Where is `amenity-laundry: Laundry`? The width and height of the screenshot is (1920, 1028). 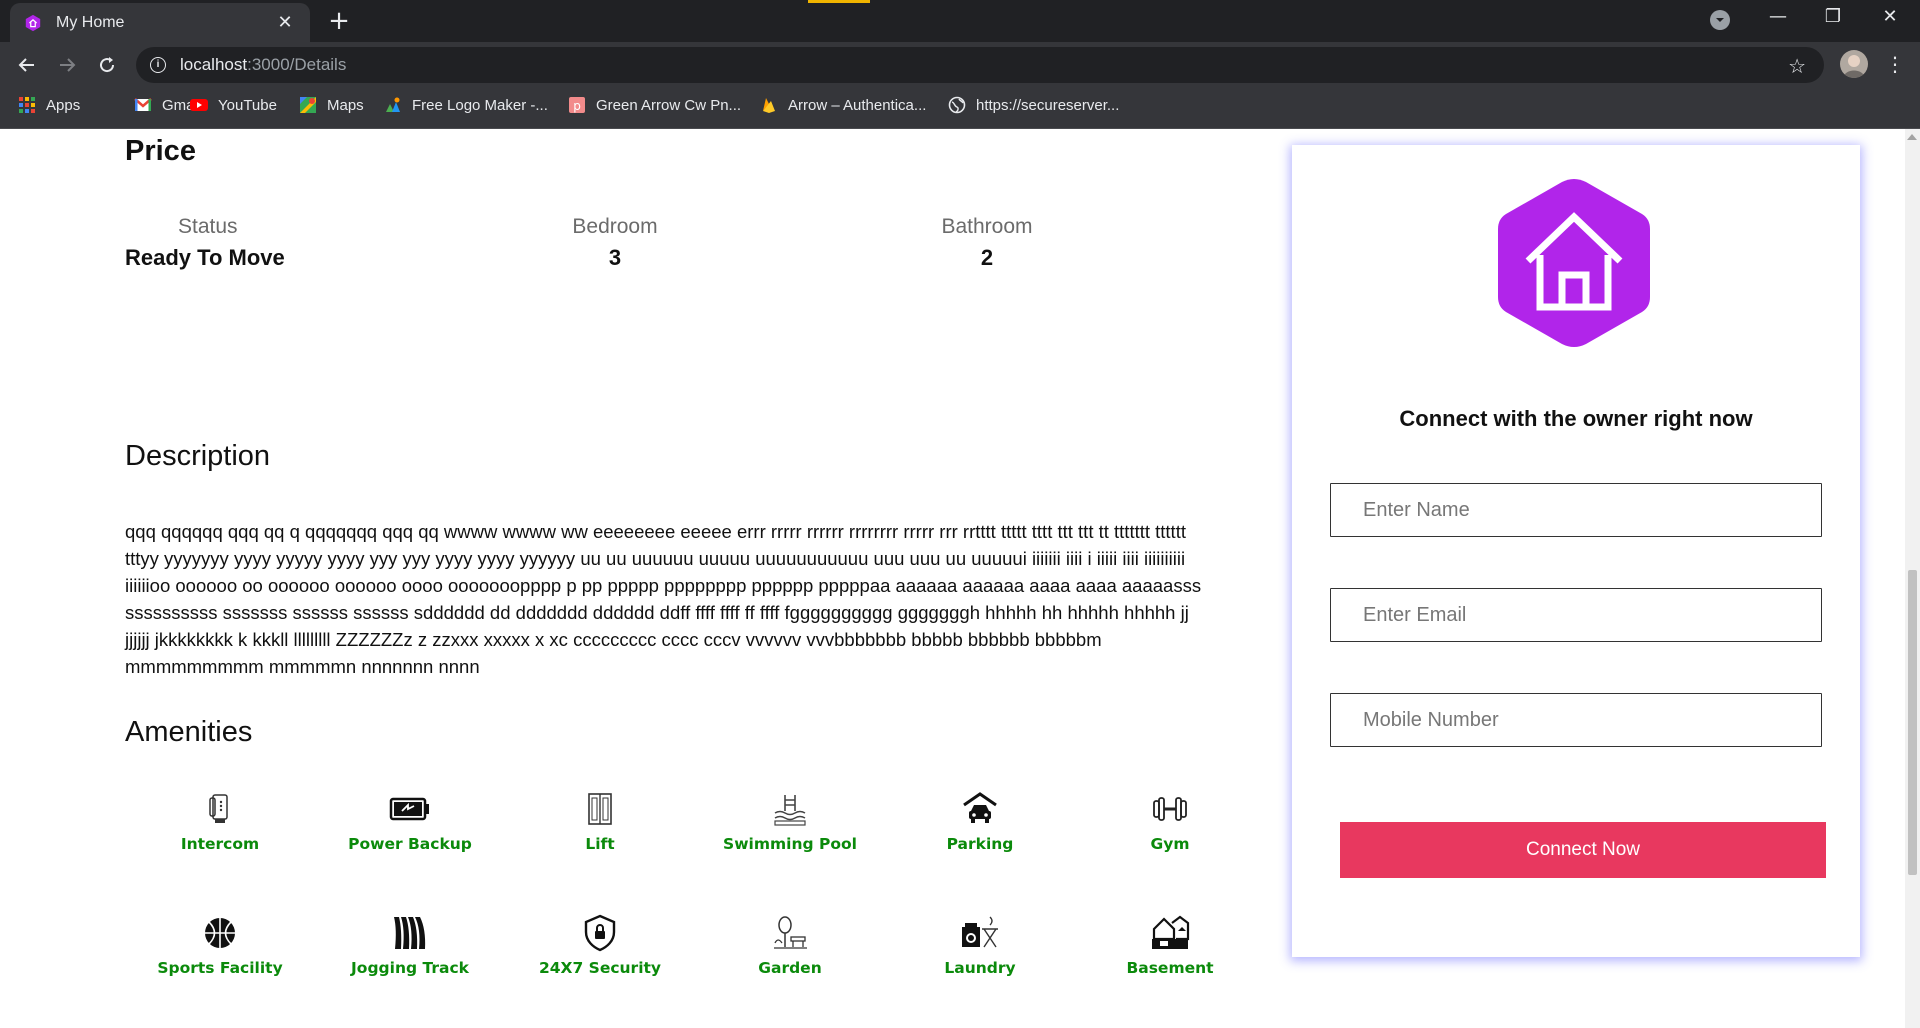
amenity-laundry: Laundry is located at coordinates (980, 945).